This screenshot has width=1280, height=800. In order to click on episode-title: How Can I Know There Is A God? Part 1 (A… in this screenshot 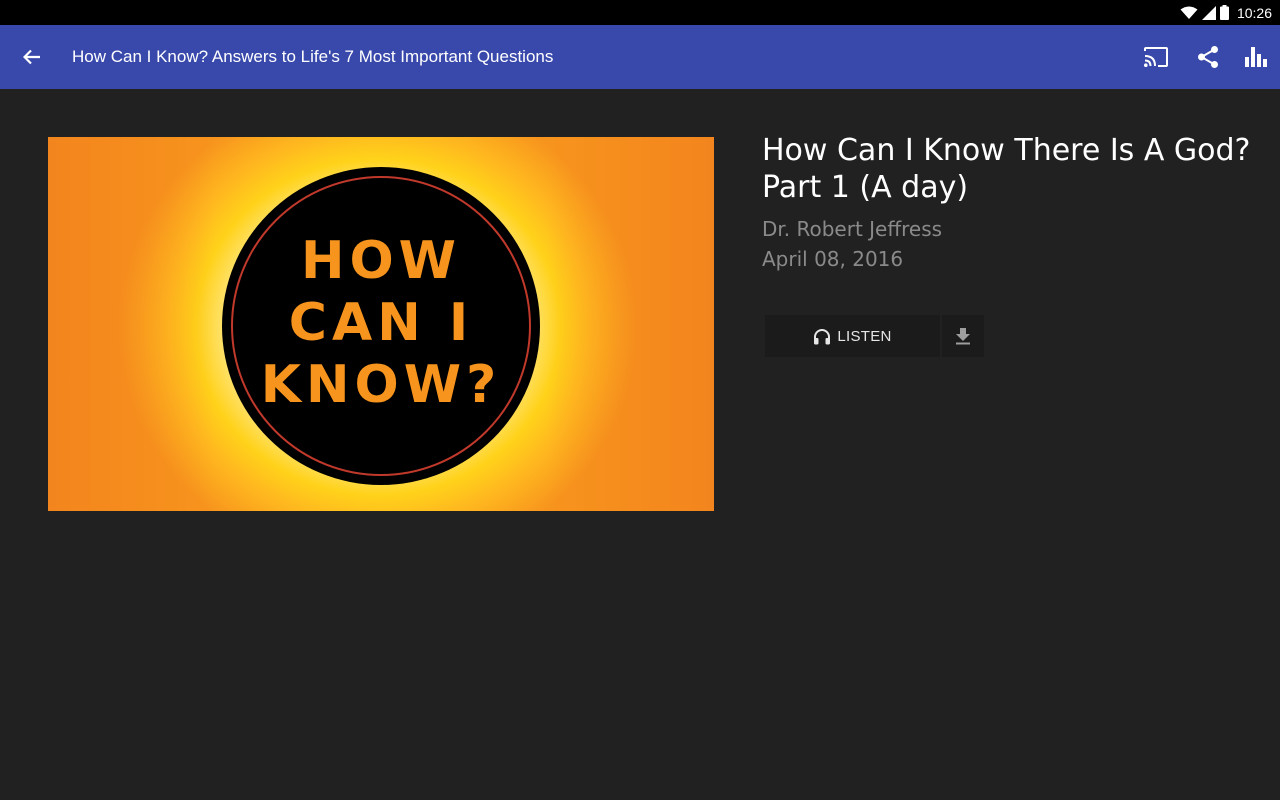, I will do `click(1006, 169)`.